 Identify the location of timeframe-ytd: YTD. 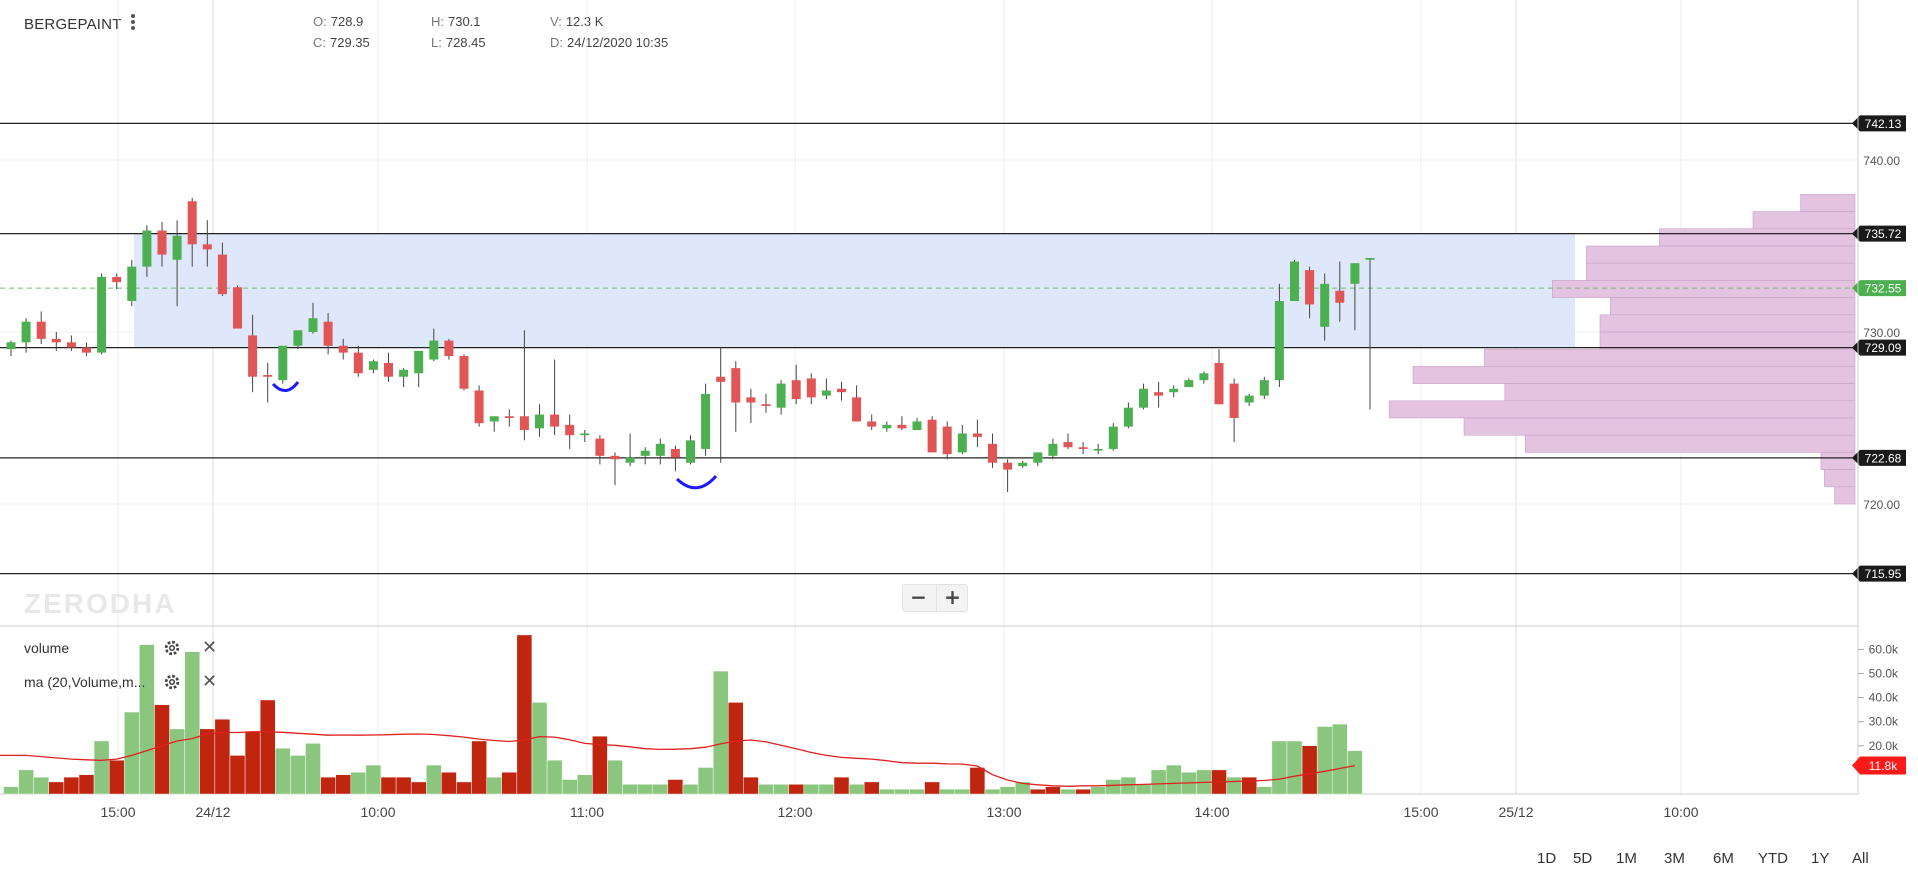
(1773, 858).